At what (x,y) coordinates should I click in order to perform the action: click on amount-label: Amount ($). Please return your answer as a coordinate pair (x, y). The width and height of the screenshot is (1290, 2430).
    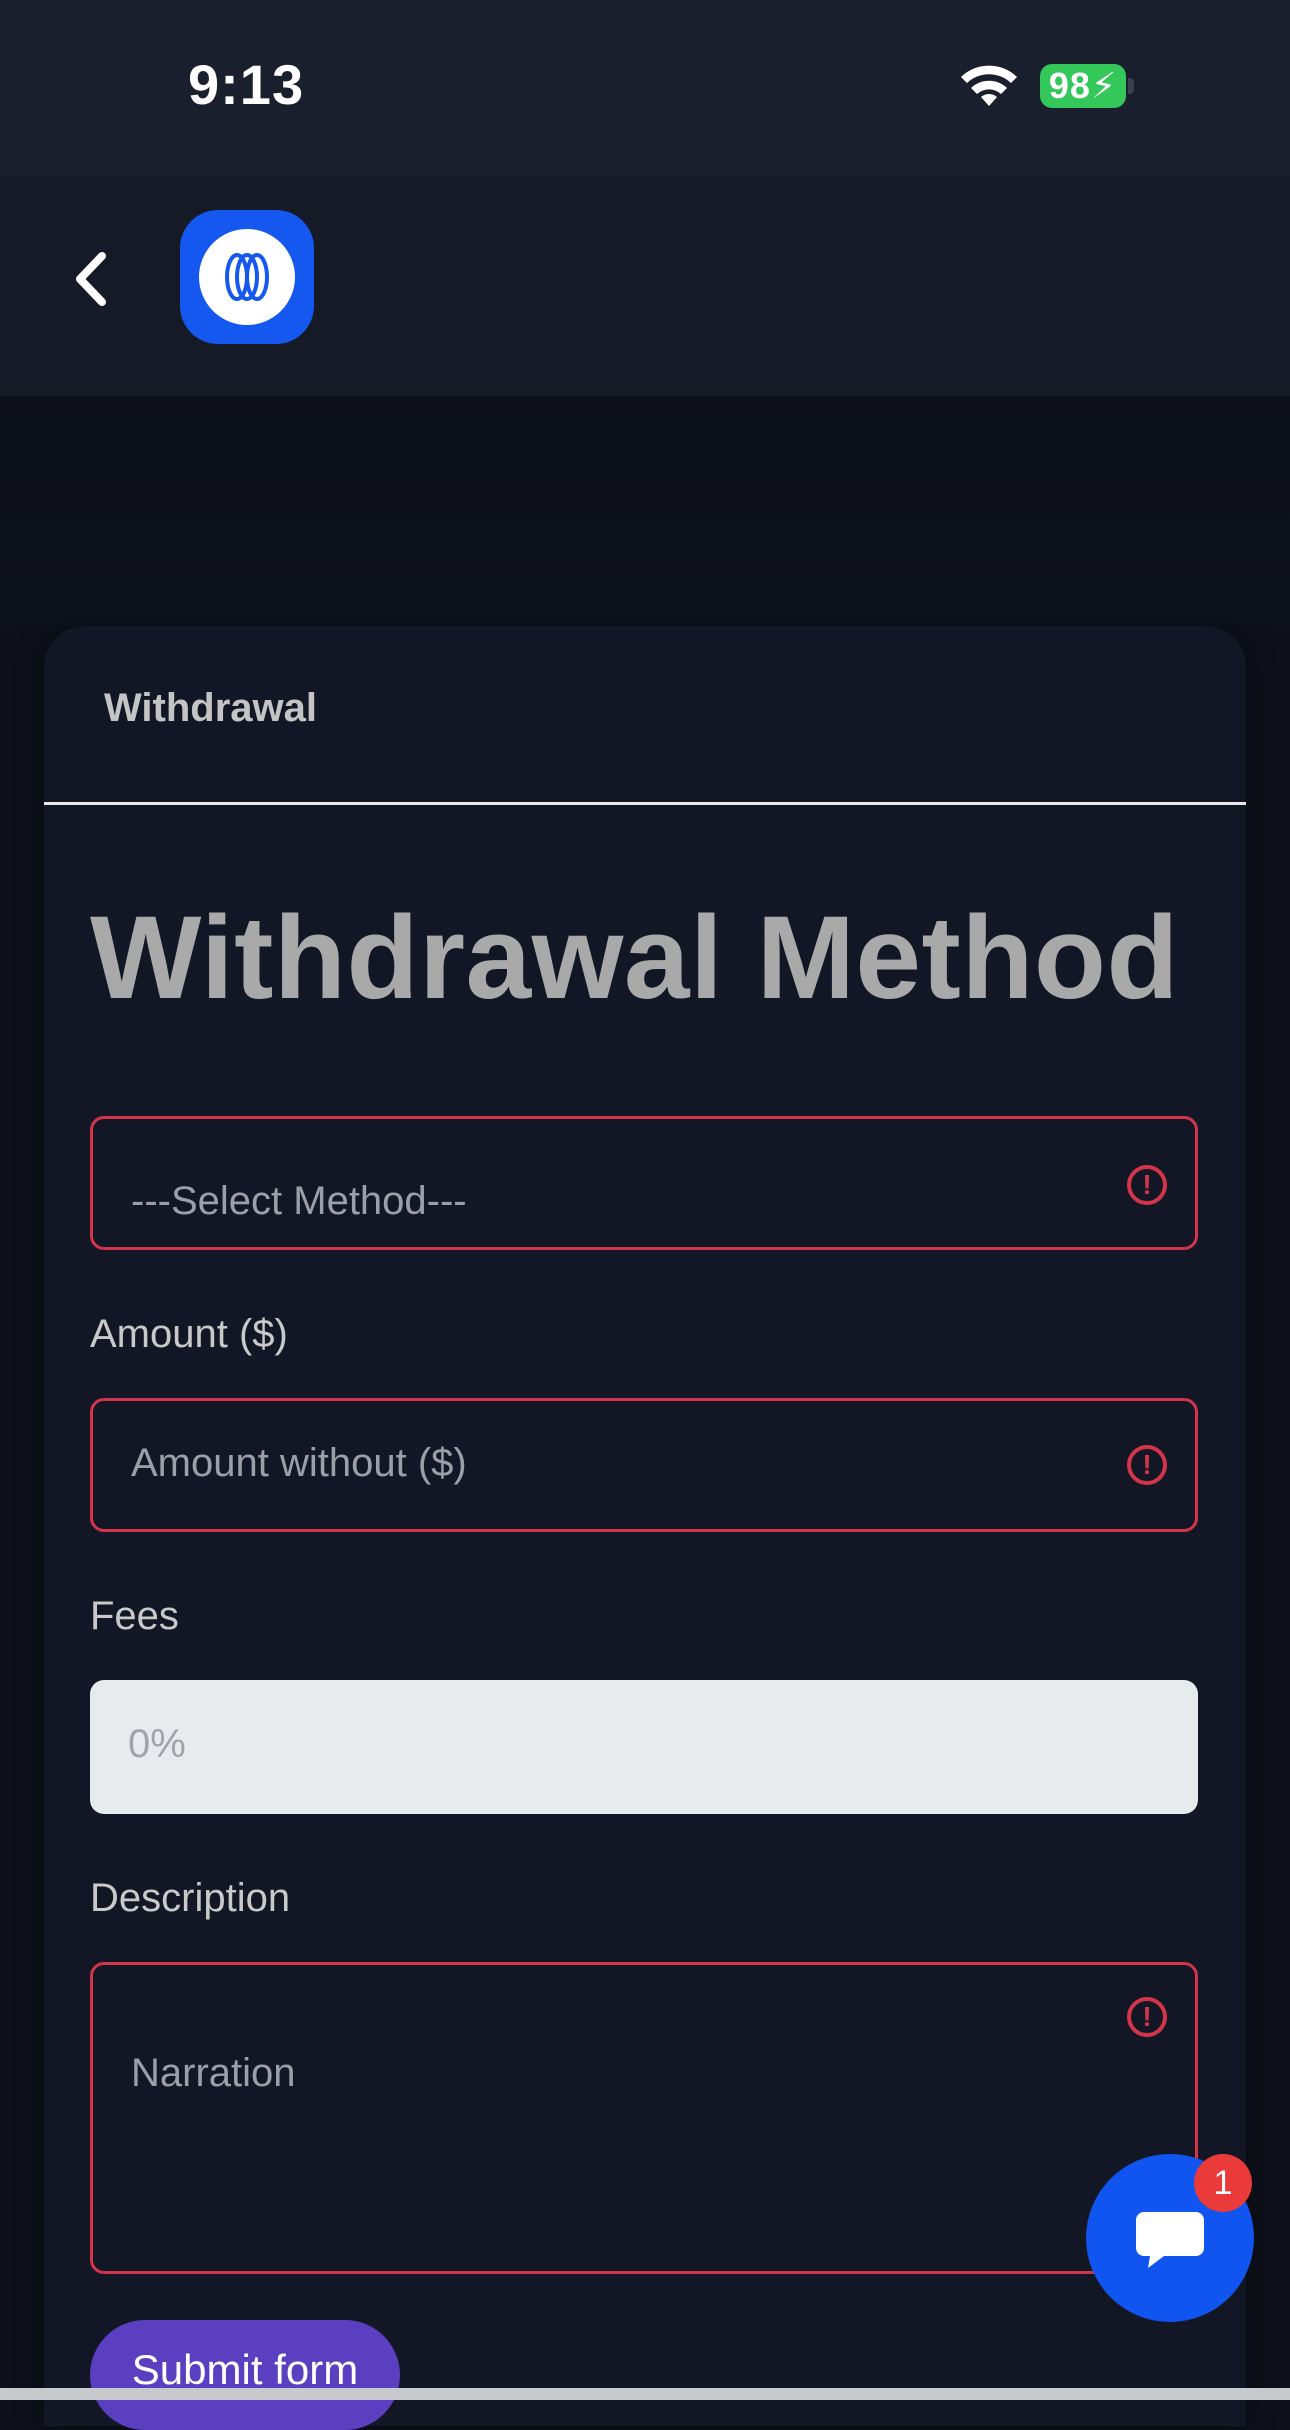
    Looking at the image, I should click on (189, 1334).